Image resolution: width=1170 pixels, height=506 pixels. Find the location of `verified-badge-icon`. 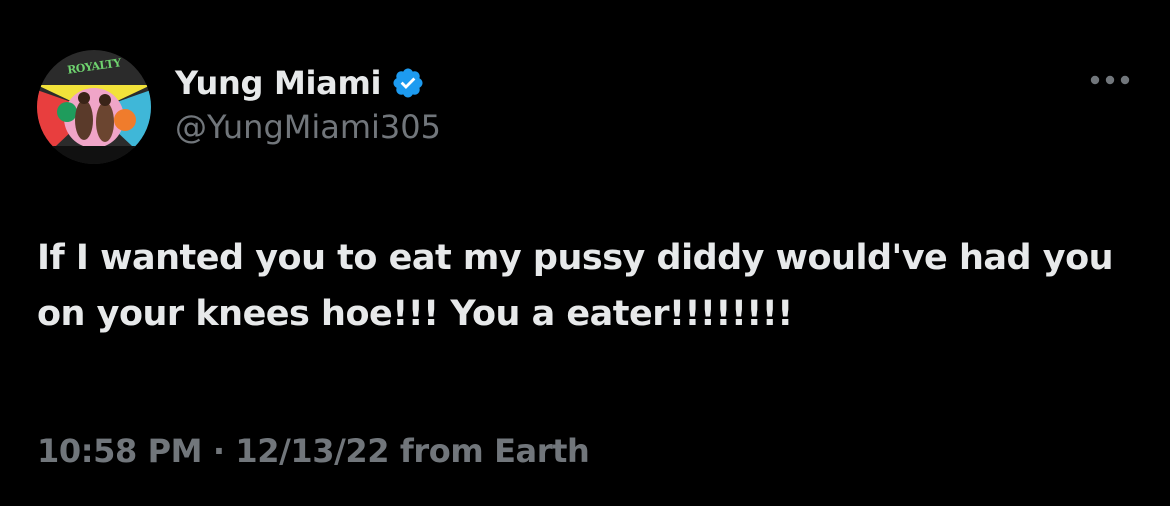

verified-badge-icon is located at coordinates (408, 83).